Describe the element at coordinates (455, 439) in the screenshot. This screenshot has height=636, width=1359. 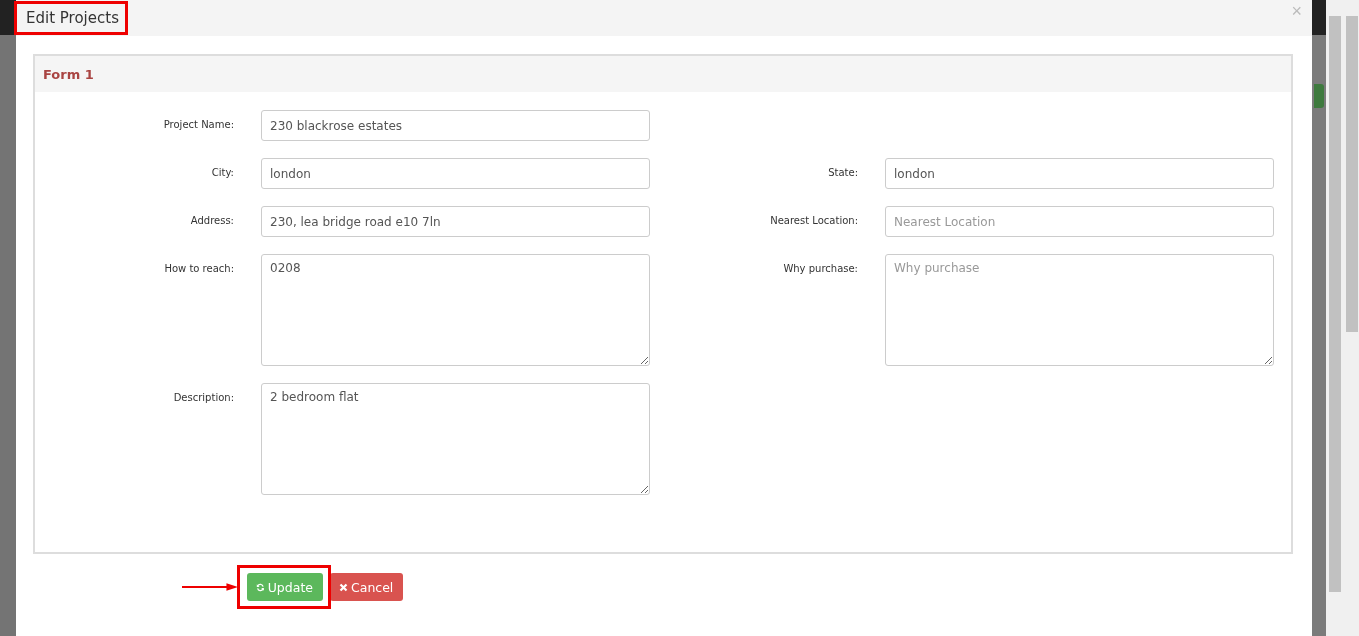
I see `text-area: 2 bedroom flat` at that location.